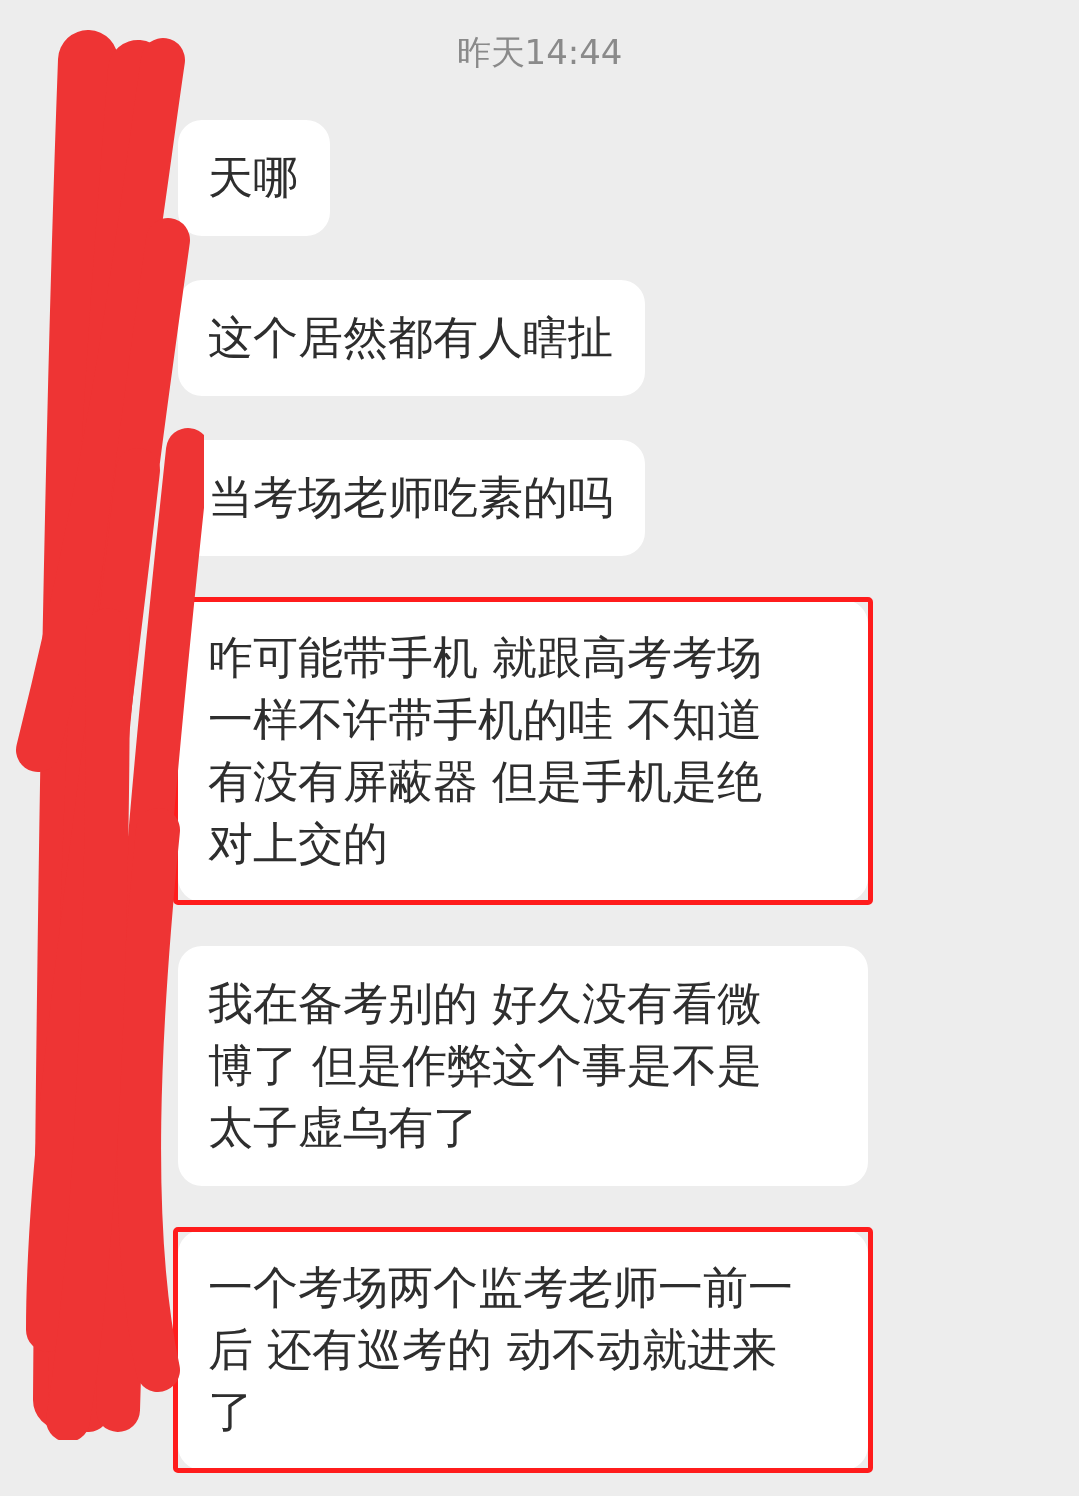  What do you see at coordinates (410, 338) in the screenshot?
I see `message-text: 这个居然都有人瞎扯` at bounding box center [410, 338].